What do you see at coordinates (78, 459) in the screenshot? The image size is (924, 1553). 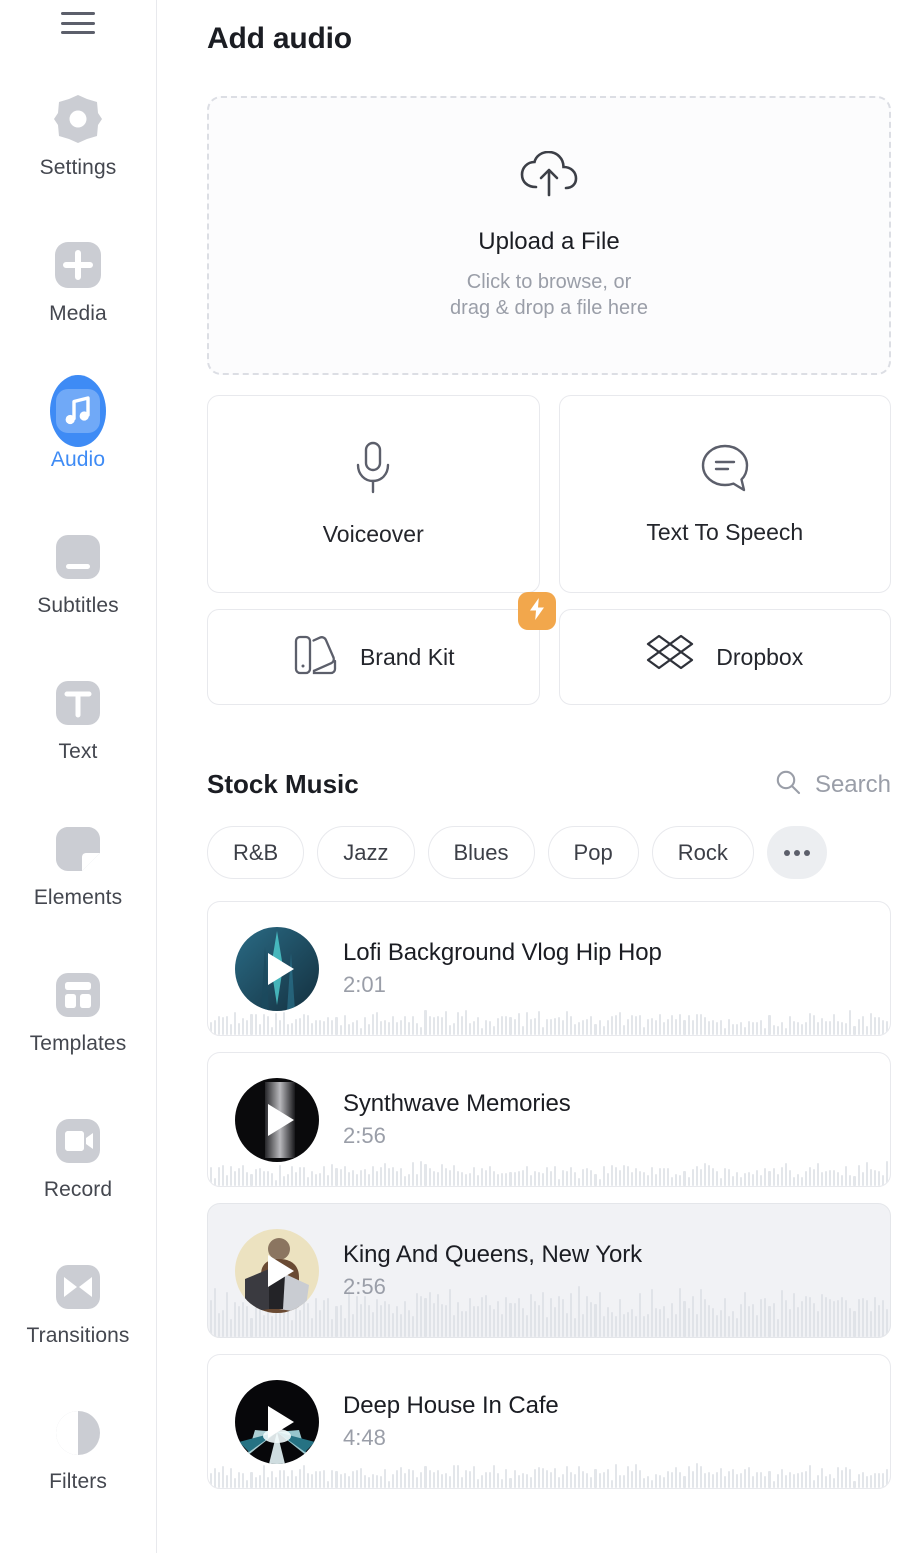 I see `sidebar-item-label: Audio` at bounding box center [78, 459].